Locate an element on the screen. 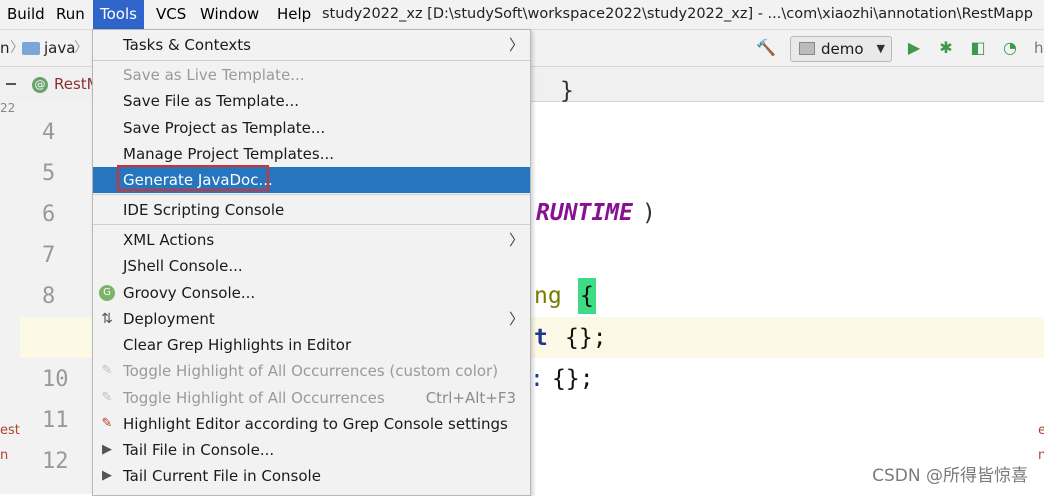 The width and height of the screenshot is (1044, 496). line-number-gutter: 4 5 6 7 8 9 10 11 12 is located at coordinates (56, 297).